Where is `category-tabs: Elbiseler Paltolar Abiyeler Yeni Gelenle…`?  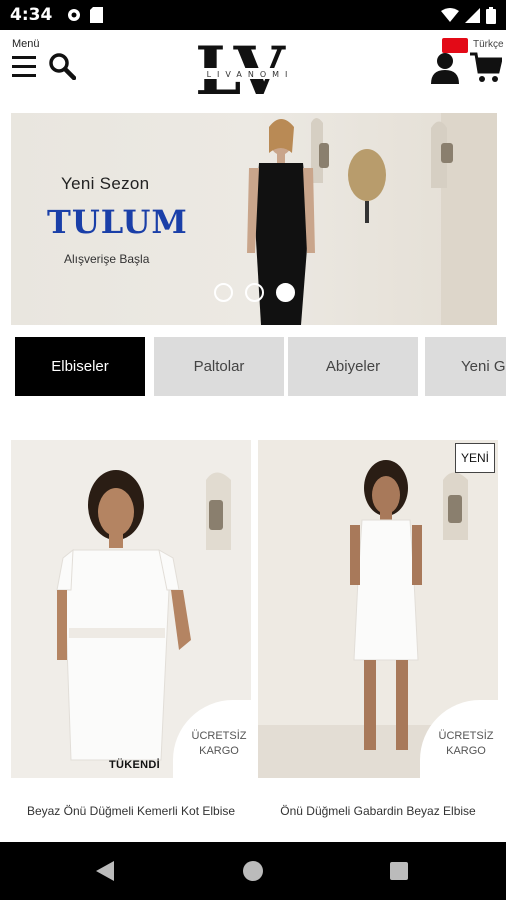 category-tabs: Elbiseler Paltolar Abiyeler Yeni Gelenle… is located at coordinates (253, 367).